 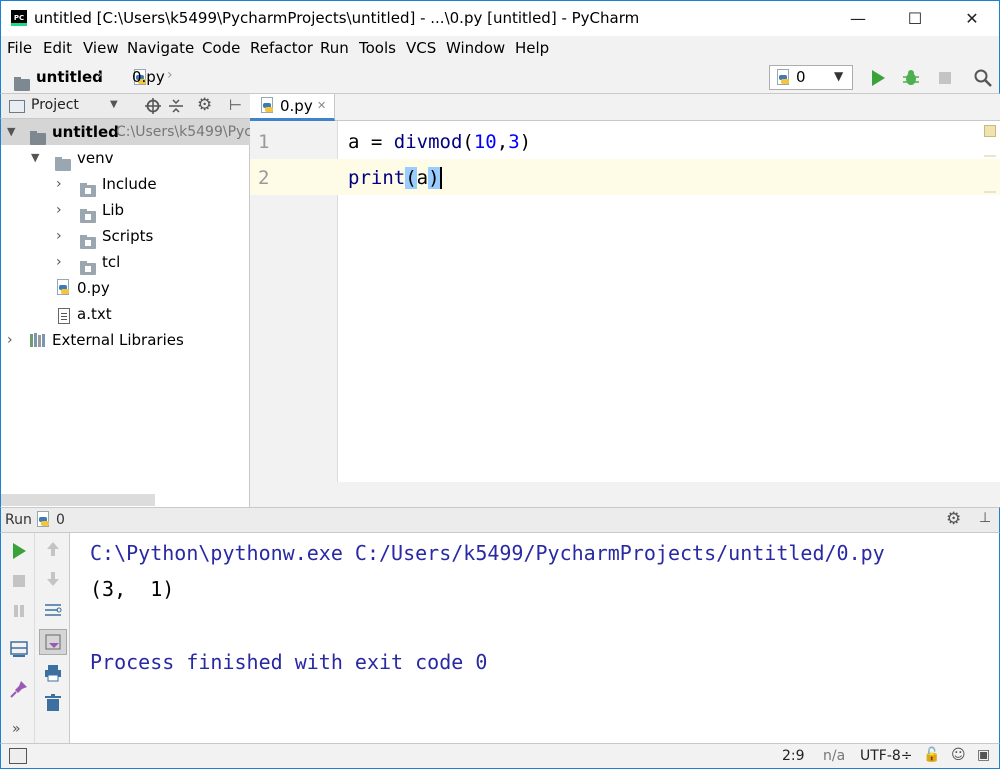 What do you see at coordinates (16, 729) in the screenshot?
I see `more-icon: »` at bounding box center [16, 729].